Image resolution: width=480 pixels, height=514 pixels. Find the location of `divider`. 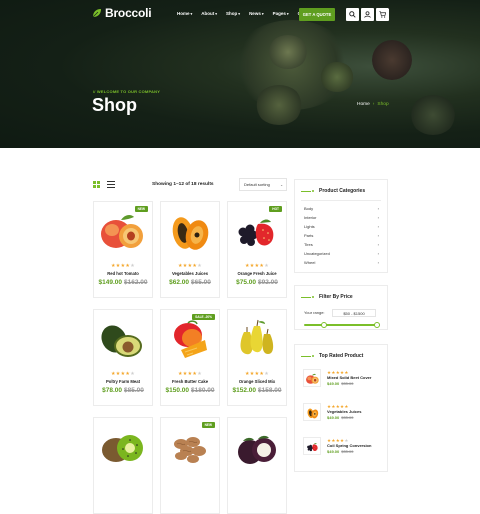

divider is located at coordinates (341, 200).